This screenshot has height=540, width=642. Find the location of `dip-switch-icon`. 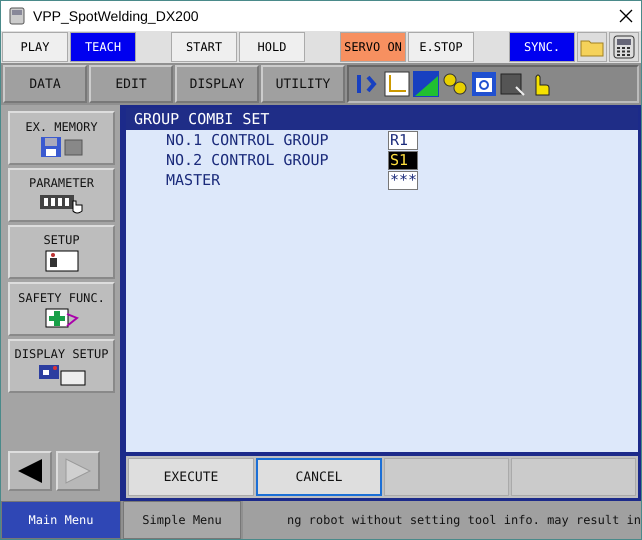

dip-switch-icon is located at coordinates (61, 203).